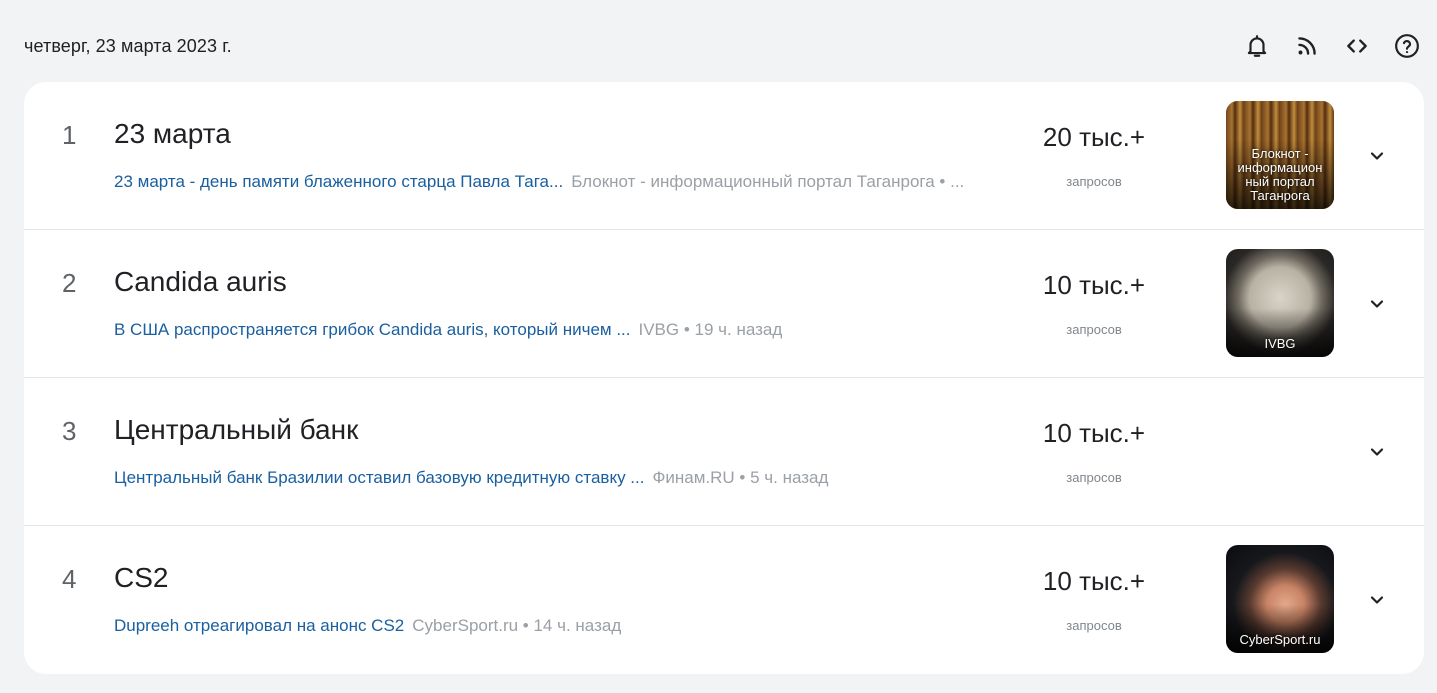 The height and width of the screenshot is (693, 1437). Describe the element at coordinates (1280, 639) in the screenshot. I see `thumbnail-caption: CyberSport.ru` at that location.